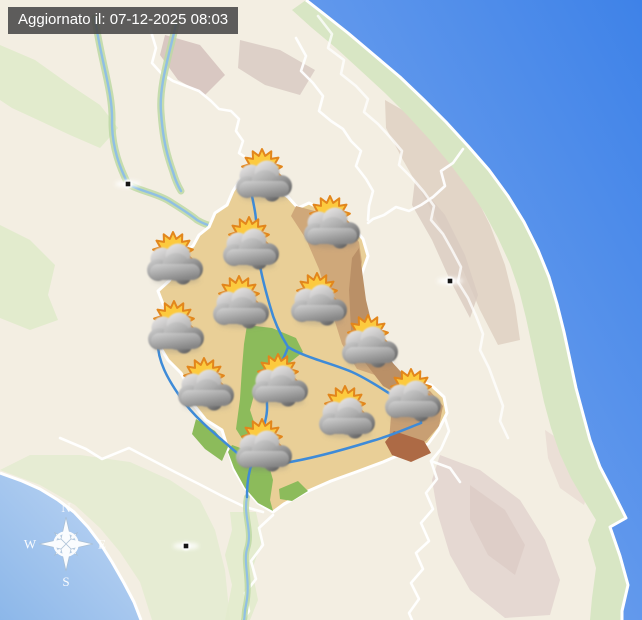  Describe the element at coordinates (66, 507) in the screenshot. I see `compass-north-label: N` at that location.